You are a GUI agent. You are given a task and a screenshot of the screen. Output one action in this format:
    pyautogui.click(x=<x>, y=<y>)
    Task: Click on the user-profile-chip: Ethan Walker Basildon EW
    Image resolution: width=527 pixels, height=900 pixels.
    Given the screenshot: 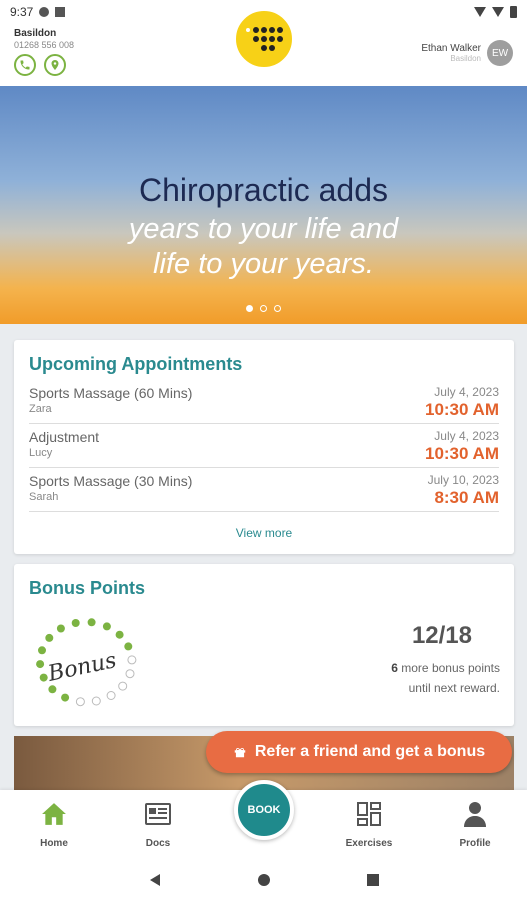 What is the action you would take?
    pyautogui.click(x=467, y=53)
    